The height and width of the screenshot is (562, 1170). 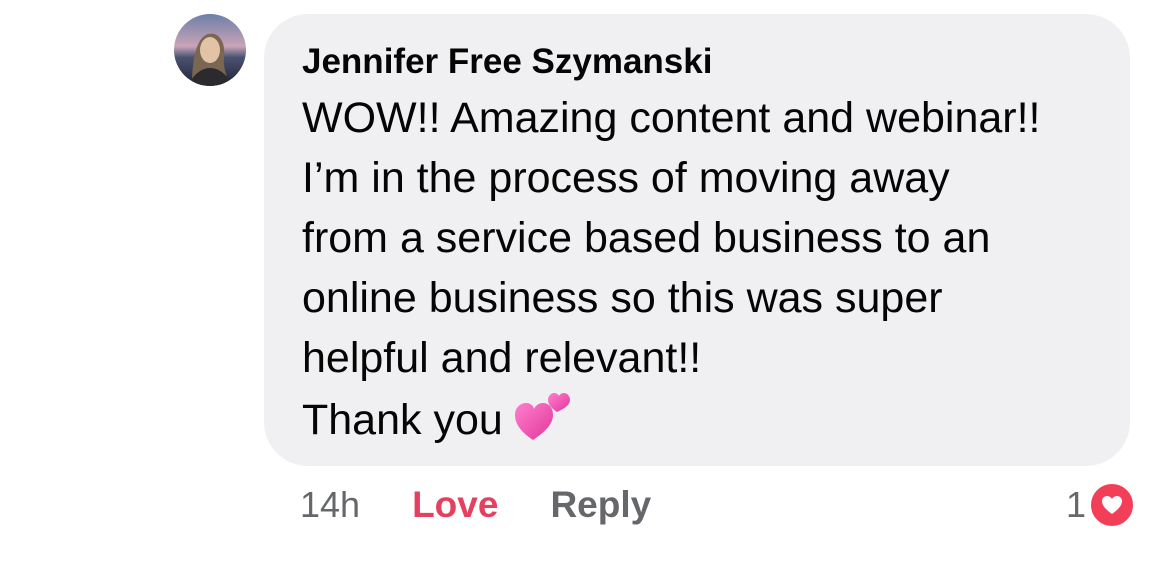 I want to click on comment-line: helpful and relevant!!, so click(x=502, y=358).